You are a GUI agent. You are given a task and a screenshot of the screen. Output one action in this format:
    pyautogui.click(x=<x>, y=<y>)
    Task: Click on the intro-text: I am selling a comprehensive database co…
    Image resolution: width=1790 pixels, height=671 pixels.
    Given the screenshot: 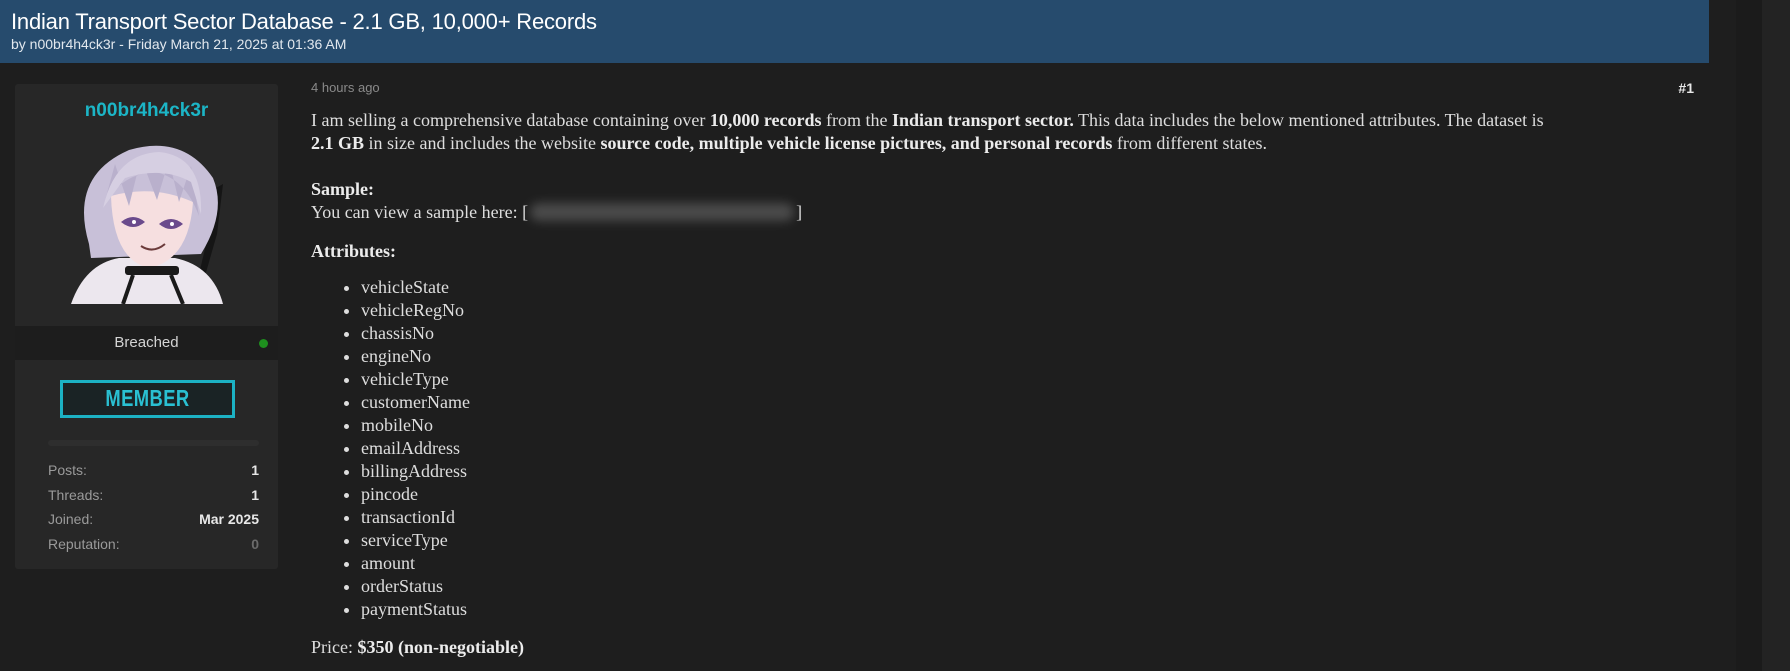 What is the action you would take?
    pyautogui.click(x=510, y=120)
    